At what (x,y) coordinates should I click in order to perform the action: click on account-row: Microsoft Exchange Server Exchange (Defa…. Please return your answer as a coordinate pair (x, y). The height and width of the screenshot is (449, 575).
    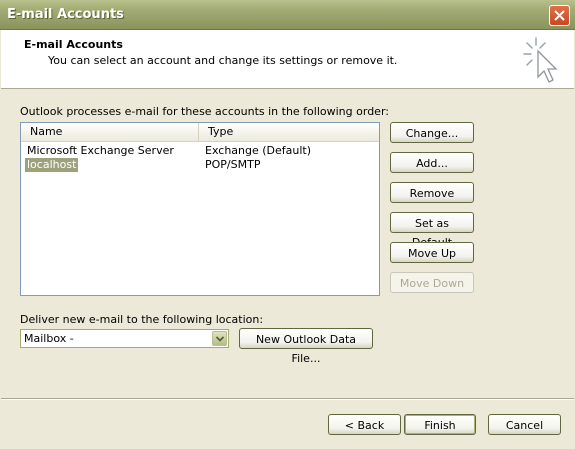
    Looking at the image, I should click on (200, 151).